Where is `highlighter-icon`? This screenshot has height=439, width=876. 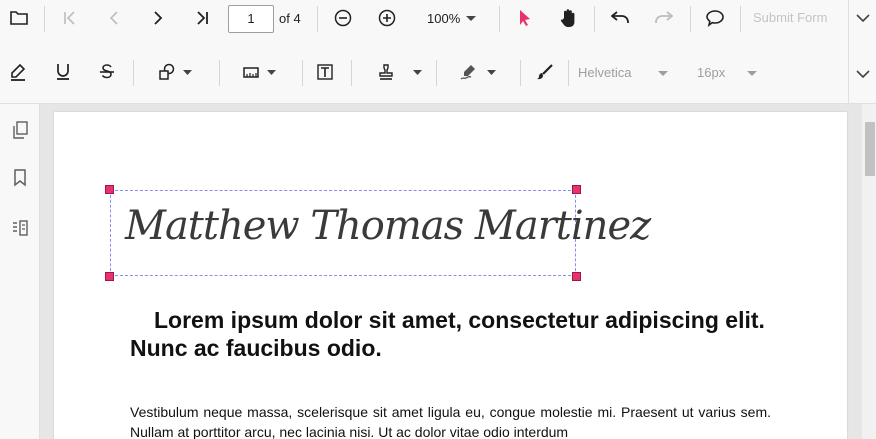
highlighter-icon is located at coordinates (18, 72).